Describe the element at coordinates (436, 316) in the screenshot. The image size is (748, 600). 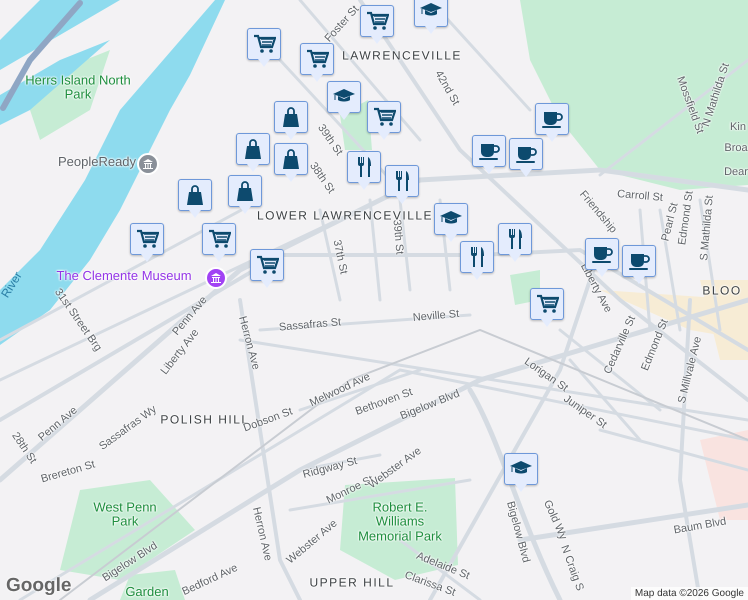
I see `street-label: Neville St` at that location.